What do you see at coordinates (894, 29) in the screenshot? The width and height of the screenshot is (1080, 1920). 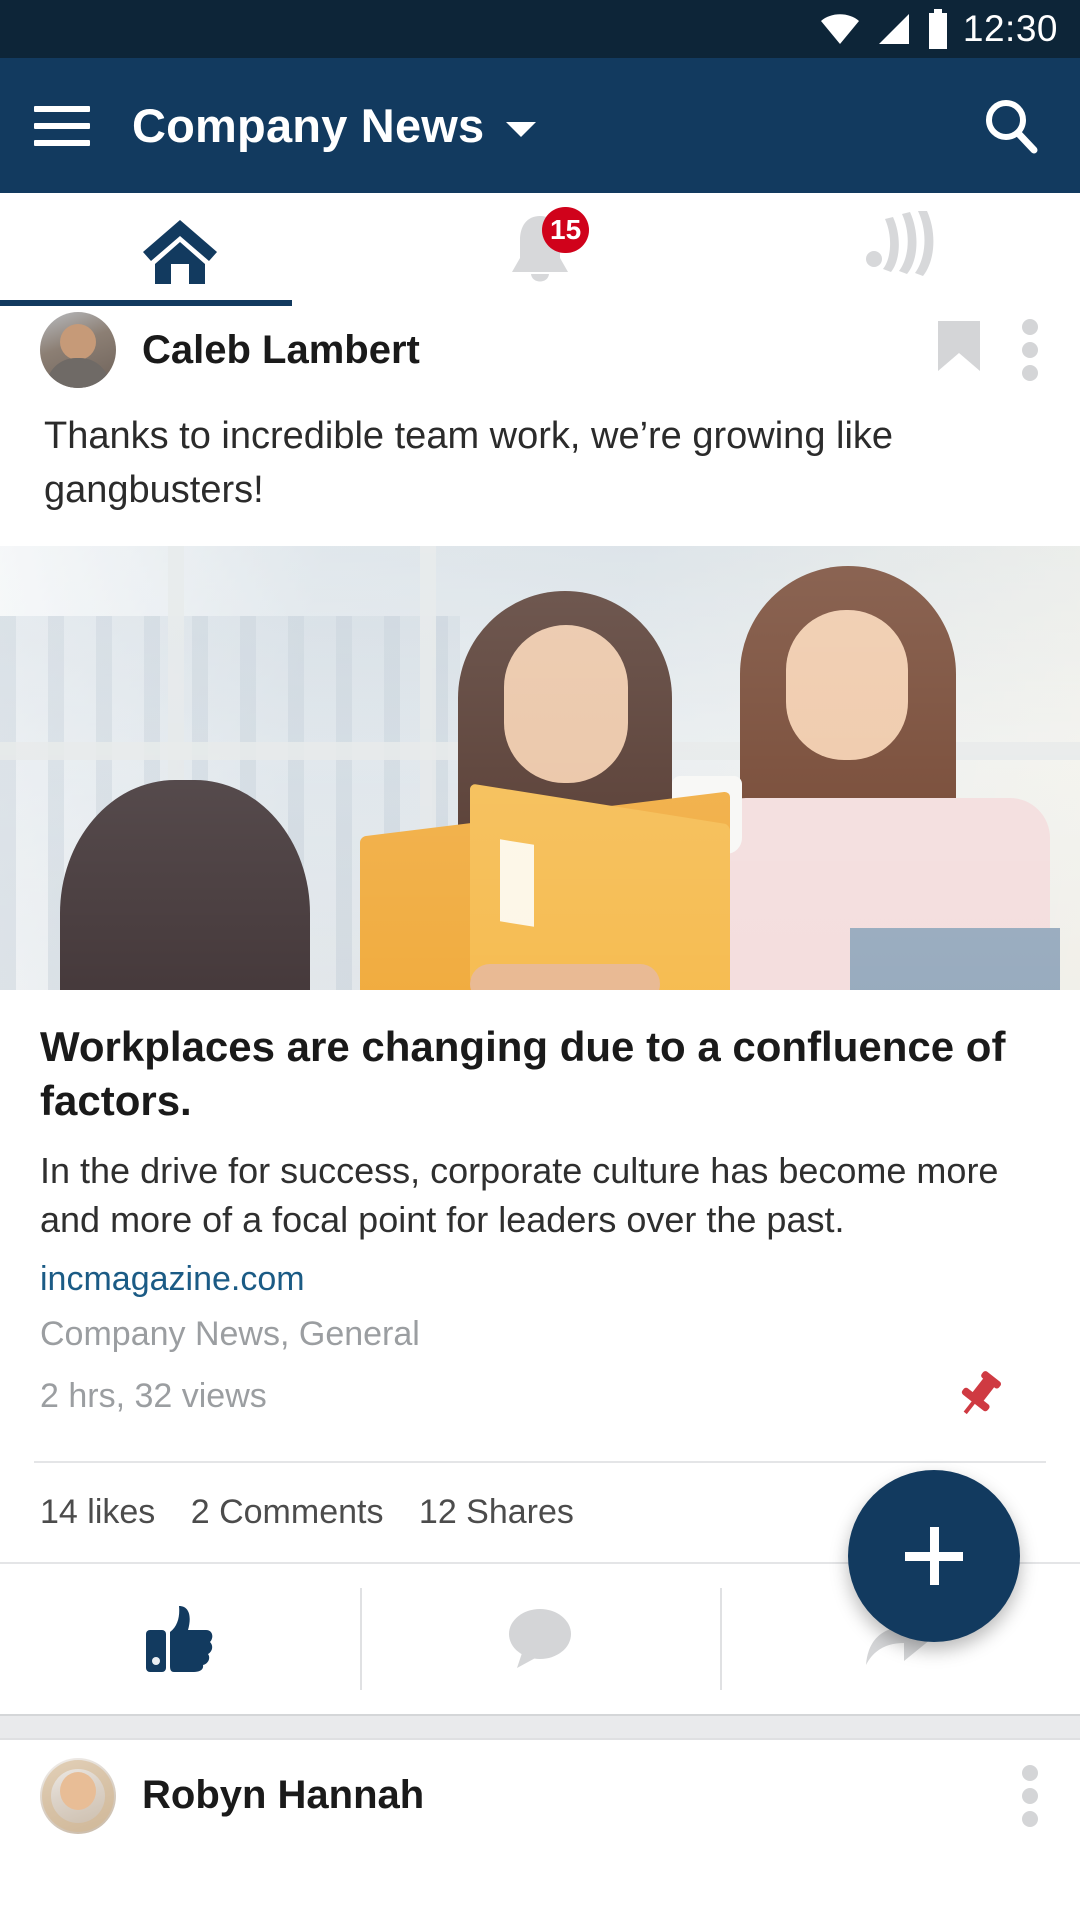 I see `cellular-signal-icon` at bounding box center [894, 29].